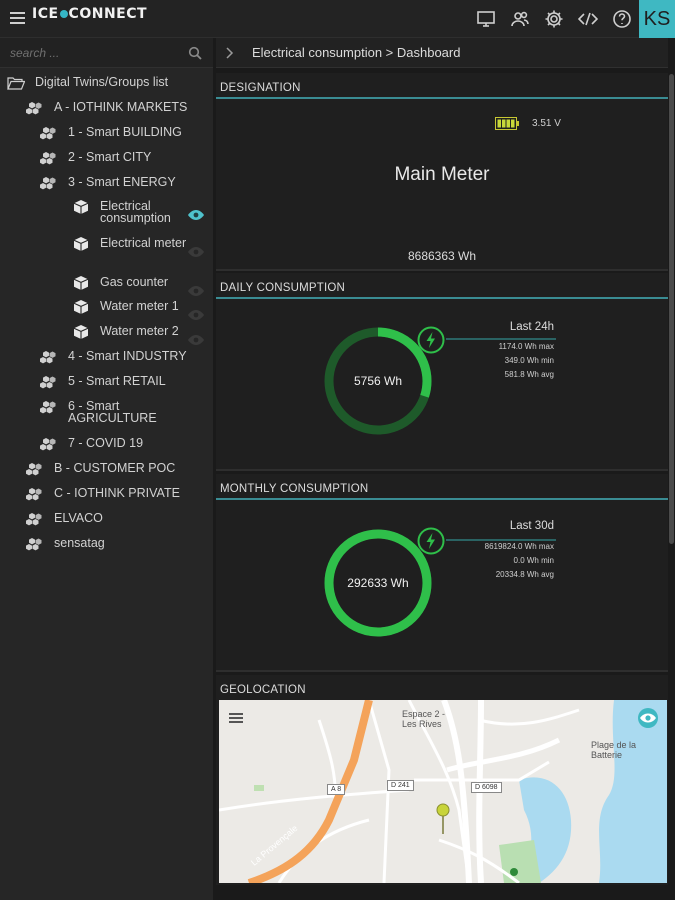 The height and width of the screenshot is (900, 675). What do you see at coordinates (519, 546) in the screenshot?
I see `monthly-max: 8619824.0 Wh max` at bounding box center [519, 546].